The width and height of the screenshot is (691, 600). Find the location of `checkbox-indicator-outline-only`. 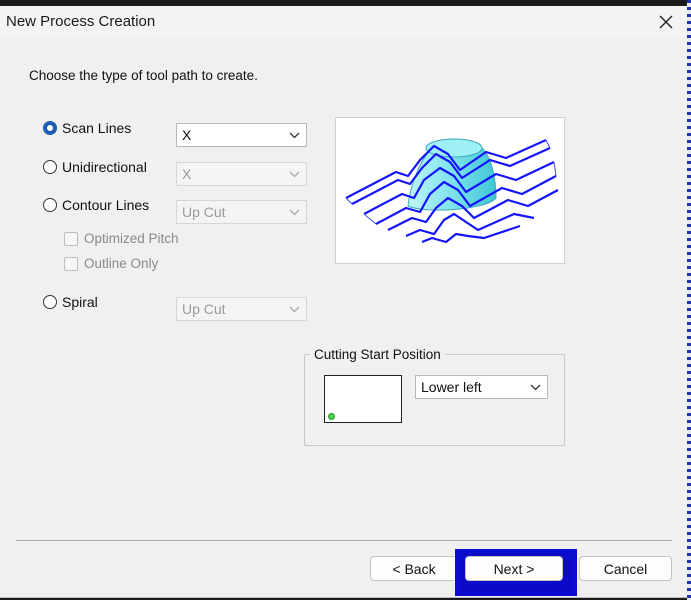

checkbox-indicator-outline-only is located at coordinates (71, 263).